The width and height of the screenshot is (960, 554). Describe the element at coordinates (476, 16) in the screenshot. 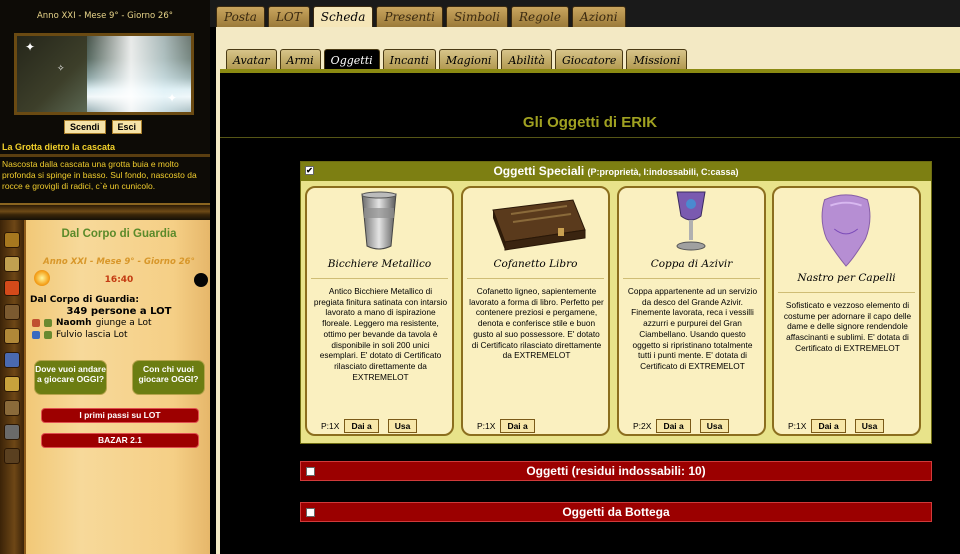

I see `tab-simboli: Simboli` at that location.